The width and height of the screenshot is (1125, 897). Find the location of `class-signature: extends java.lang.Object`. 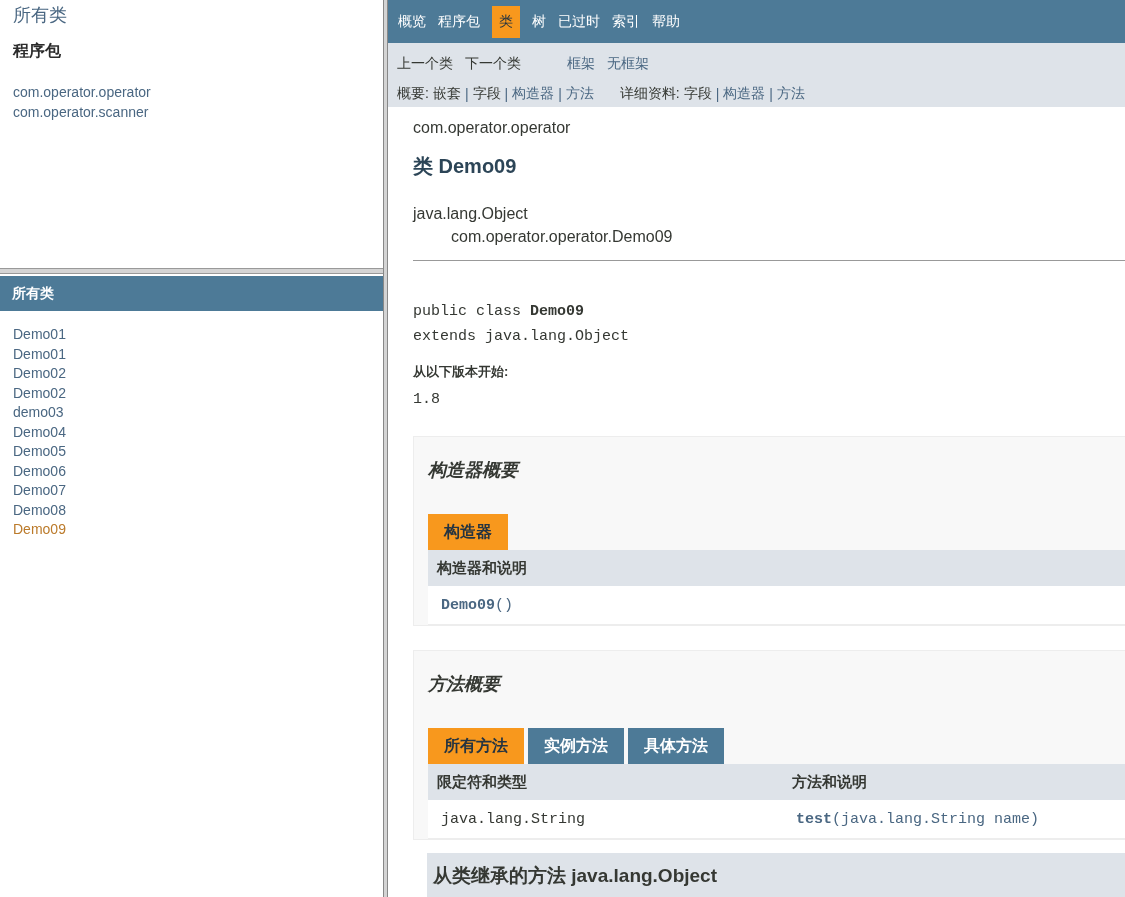

class-signature: extends java.lang.Object is located at coordinates (521, 336).